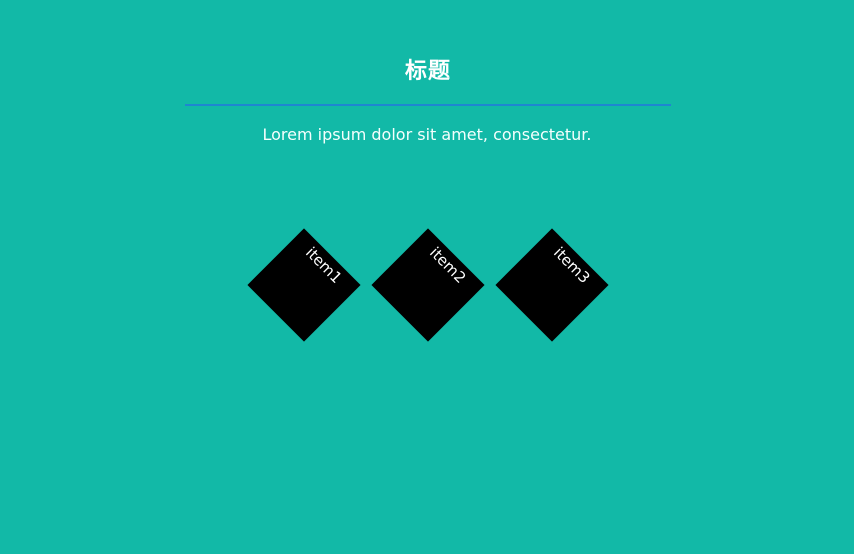 This screenshot has height=554, width=854. What do you see at coordinates (324, 265) in the screenshot?
I see `item-label: item1` at bounding box center [324, 265].